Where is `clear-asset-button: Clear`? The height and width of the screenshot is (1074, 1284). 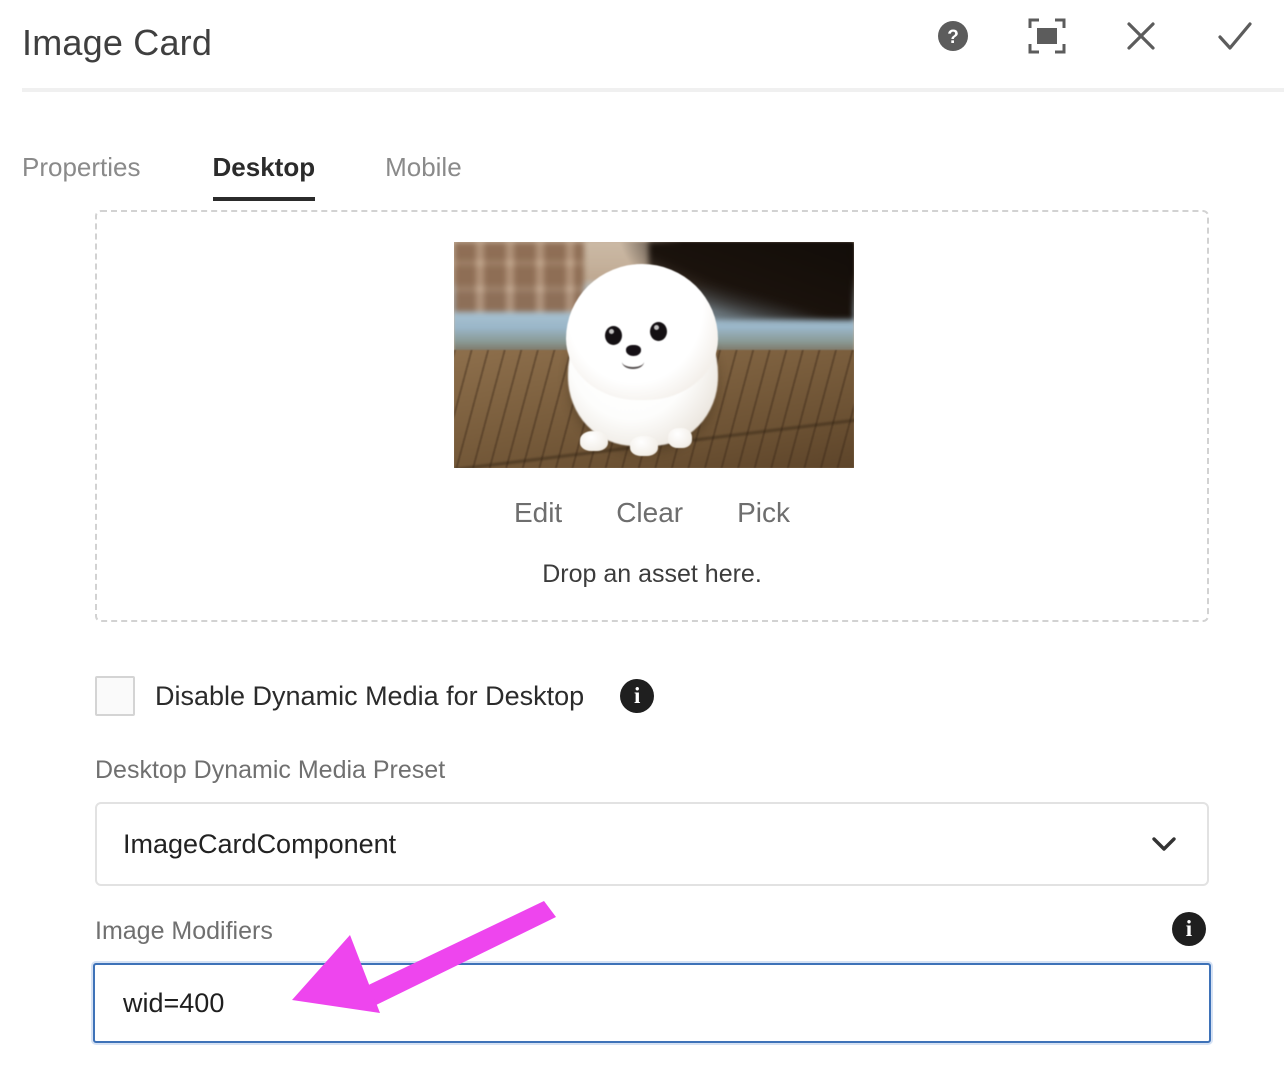 clear-asset-button: Clear is located at coordinates (649, 513).